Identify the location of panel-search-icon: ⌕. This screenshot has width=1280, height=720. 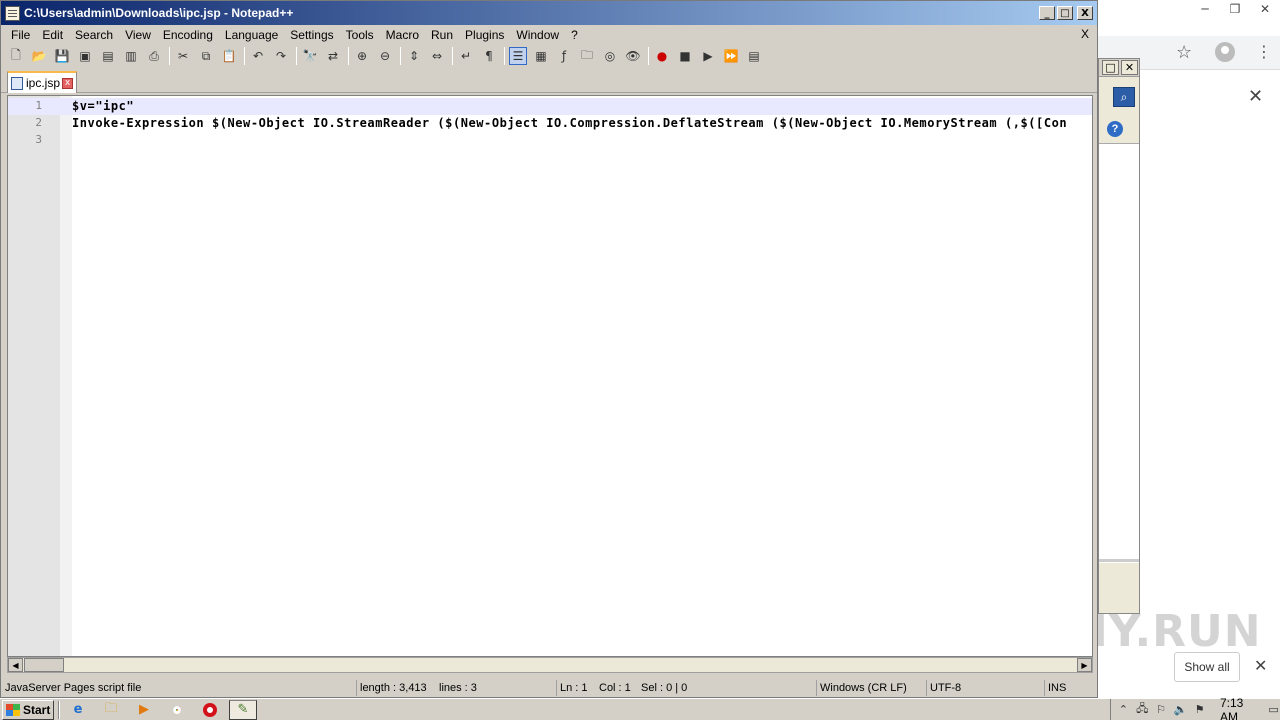
(1124, 97).